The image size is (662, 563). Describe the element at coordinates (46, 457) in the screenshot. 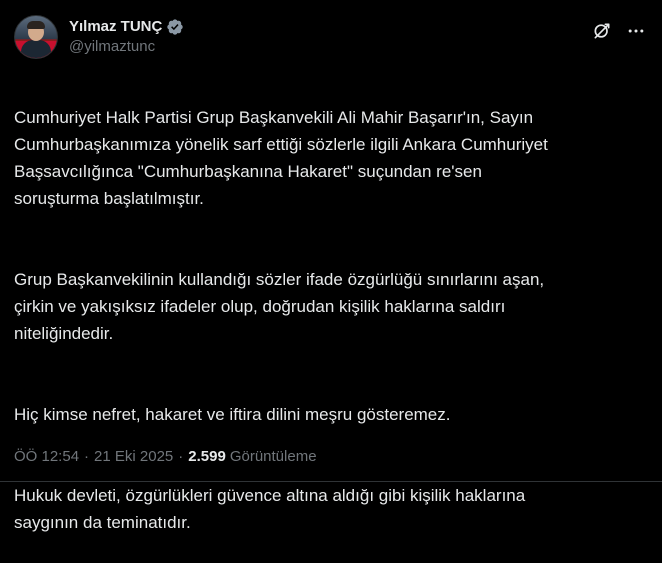

I see `tweet-time: ÖÖ 12:54` at that location.